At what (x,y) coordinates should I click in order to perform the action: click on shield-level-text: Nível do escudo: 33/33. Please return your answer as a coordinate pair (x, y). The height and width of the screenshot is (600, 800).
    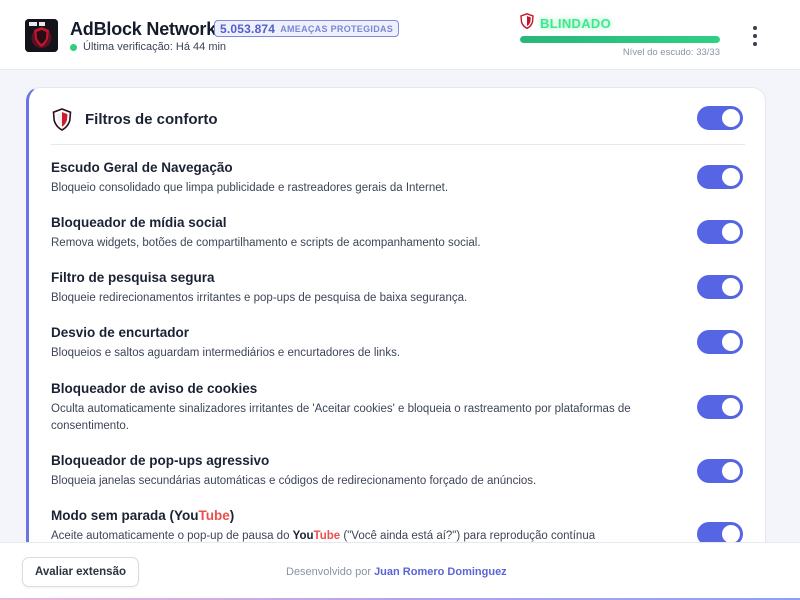
    Looking at the image, I should click on (671, 52).